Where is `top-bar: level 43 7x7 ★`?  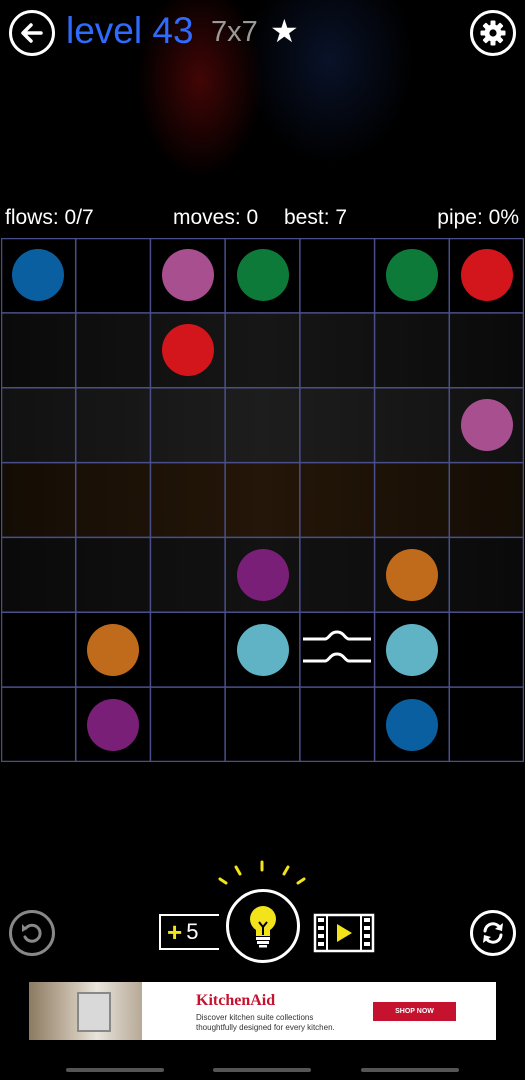
top-bar: level 43 7x7 ★ is located at coordinates (262, 33).